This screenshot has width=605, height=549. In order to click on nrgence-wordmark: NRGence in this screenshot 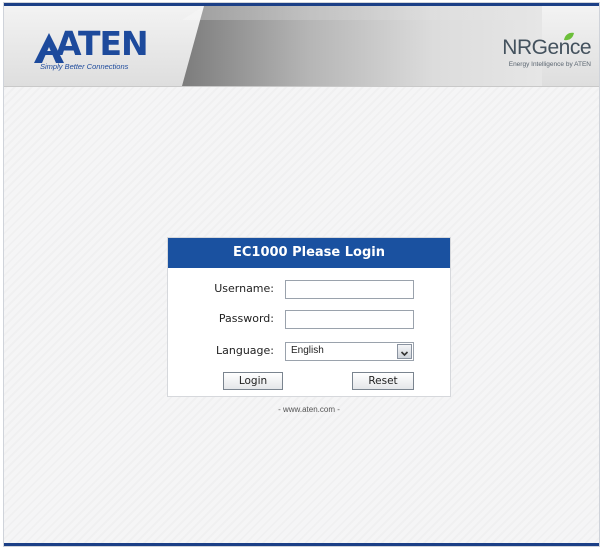, I will do `click(546, 47)`.